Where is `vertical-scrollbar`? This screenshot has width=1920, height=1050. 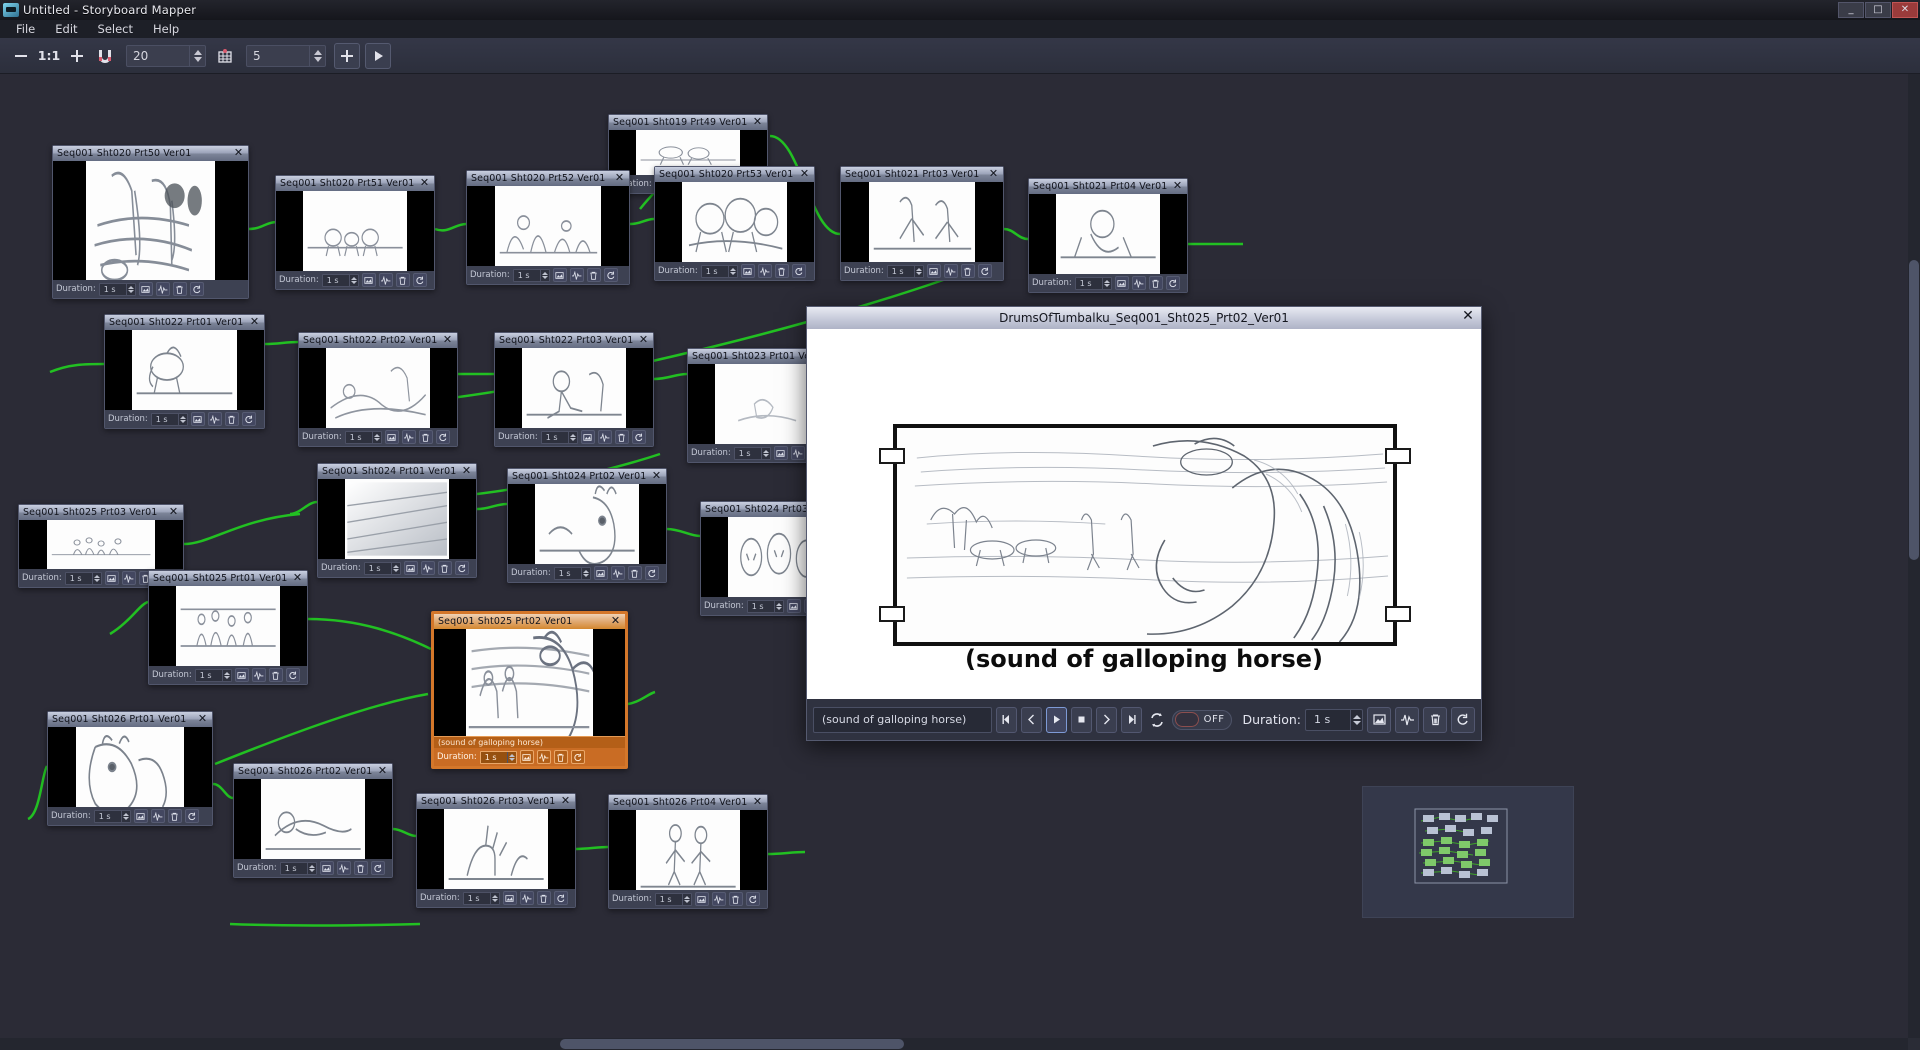 vertical-scrollbar is located at coordinates (1914, 556).